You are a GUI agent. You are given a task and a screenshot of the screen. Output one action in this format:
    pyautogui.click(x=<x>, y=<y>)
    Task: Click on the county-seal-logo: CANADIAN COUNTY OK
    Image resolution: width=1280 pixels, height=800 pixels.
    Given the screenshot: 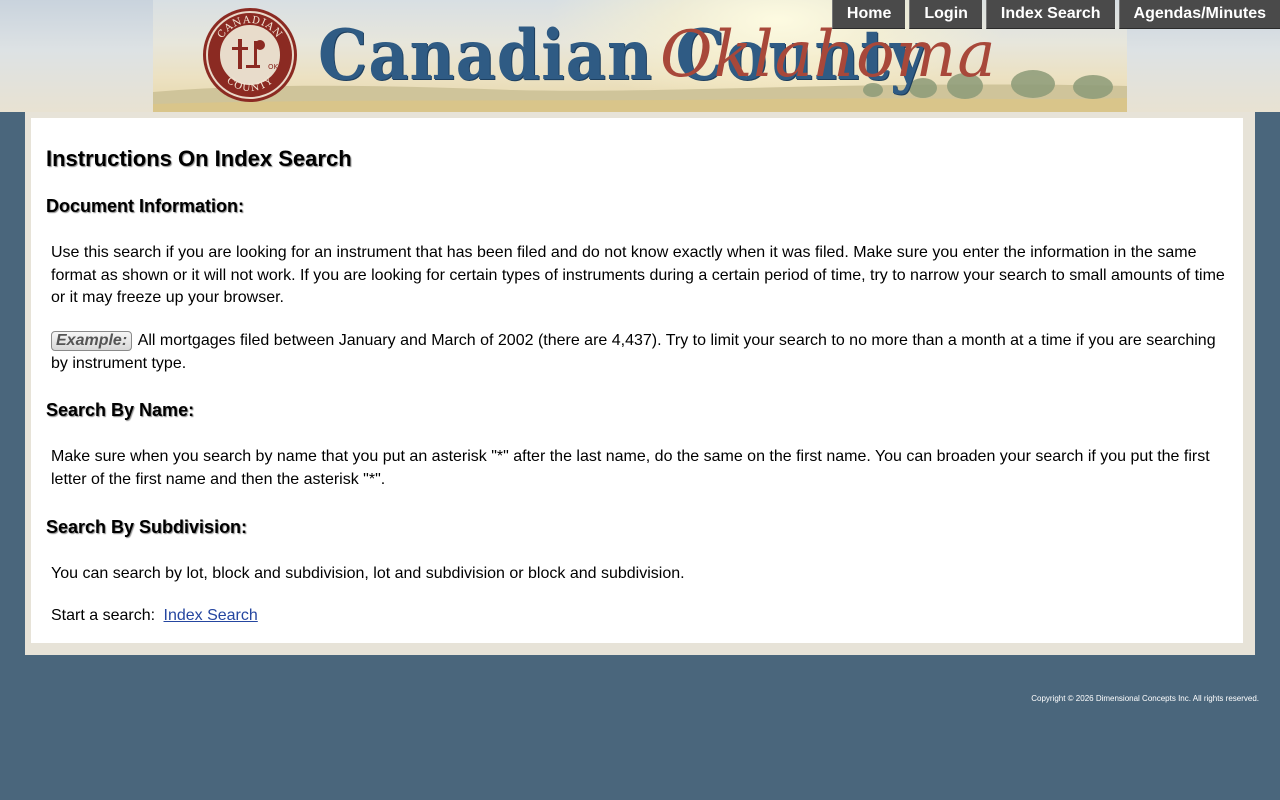 What is the action you would take?
    pyautogui.click(x=250, y=55)
    